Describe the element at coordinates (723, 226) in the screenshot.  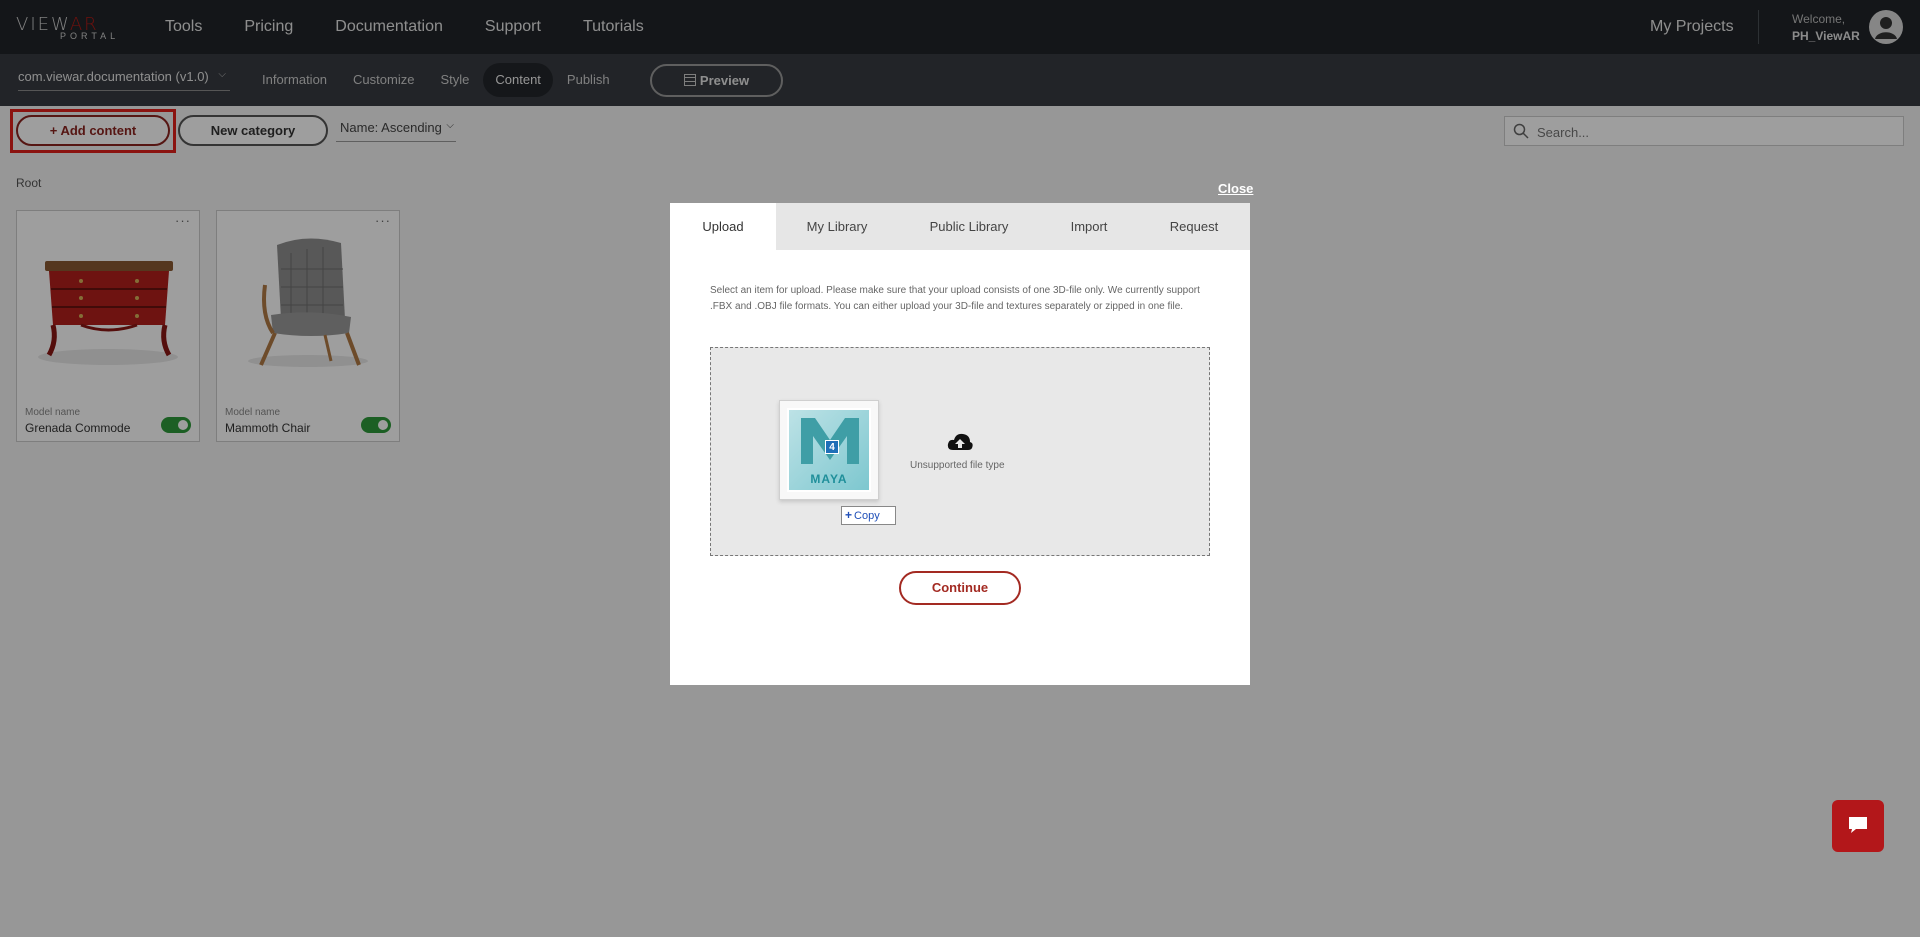
I see `tab-upload: Upload` at that location.